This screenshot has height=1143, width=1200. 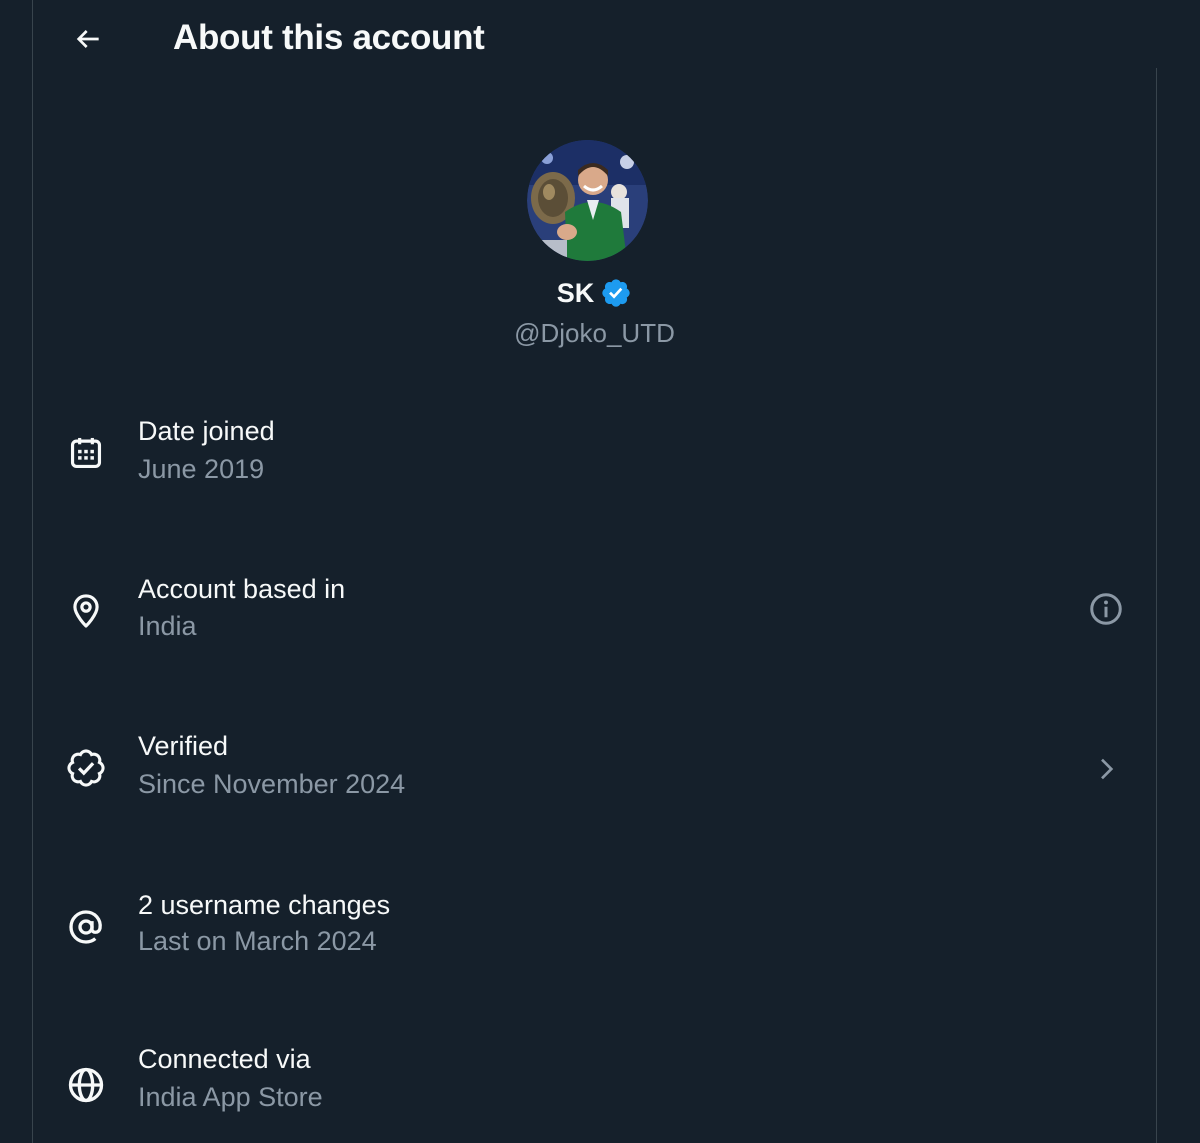 I want to click on page-header: About this account, so click(x=594, y=40).